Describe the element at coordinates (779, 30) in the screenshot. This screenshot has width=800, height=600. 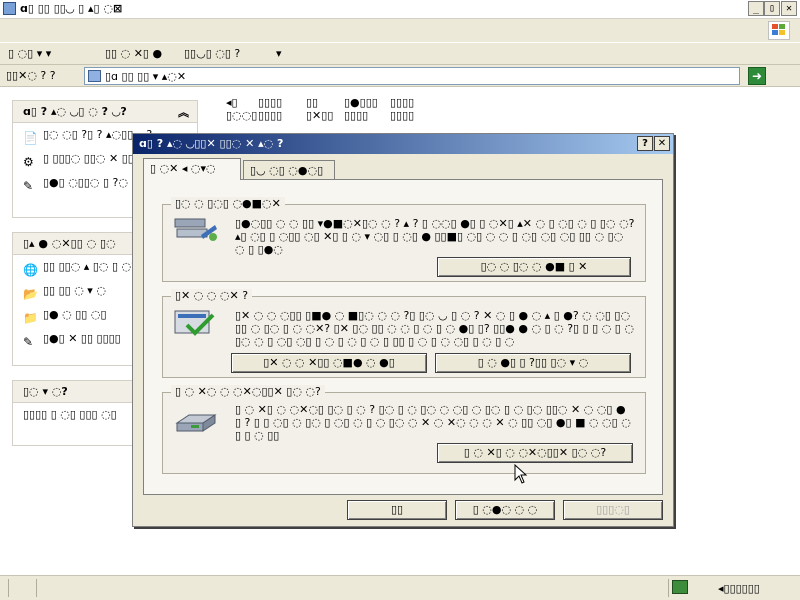
I see `windows-logo-icon` at that location.